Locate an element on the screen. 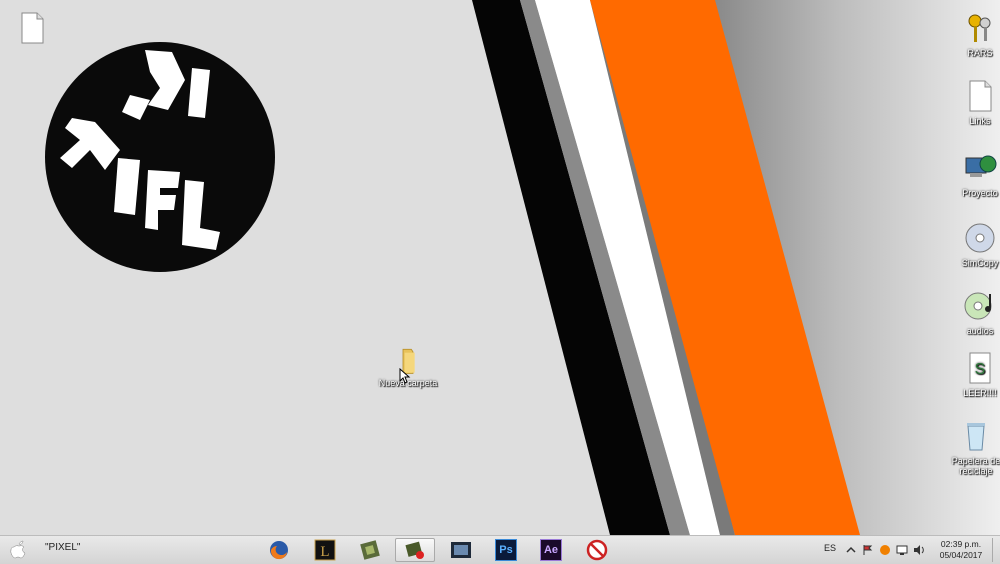 The width and height of the screenshot is (1000, 564). trash-icon is located at coordinates (976, 437).